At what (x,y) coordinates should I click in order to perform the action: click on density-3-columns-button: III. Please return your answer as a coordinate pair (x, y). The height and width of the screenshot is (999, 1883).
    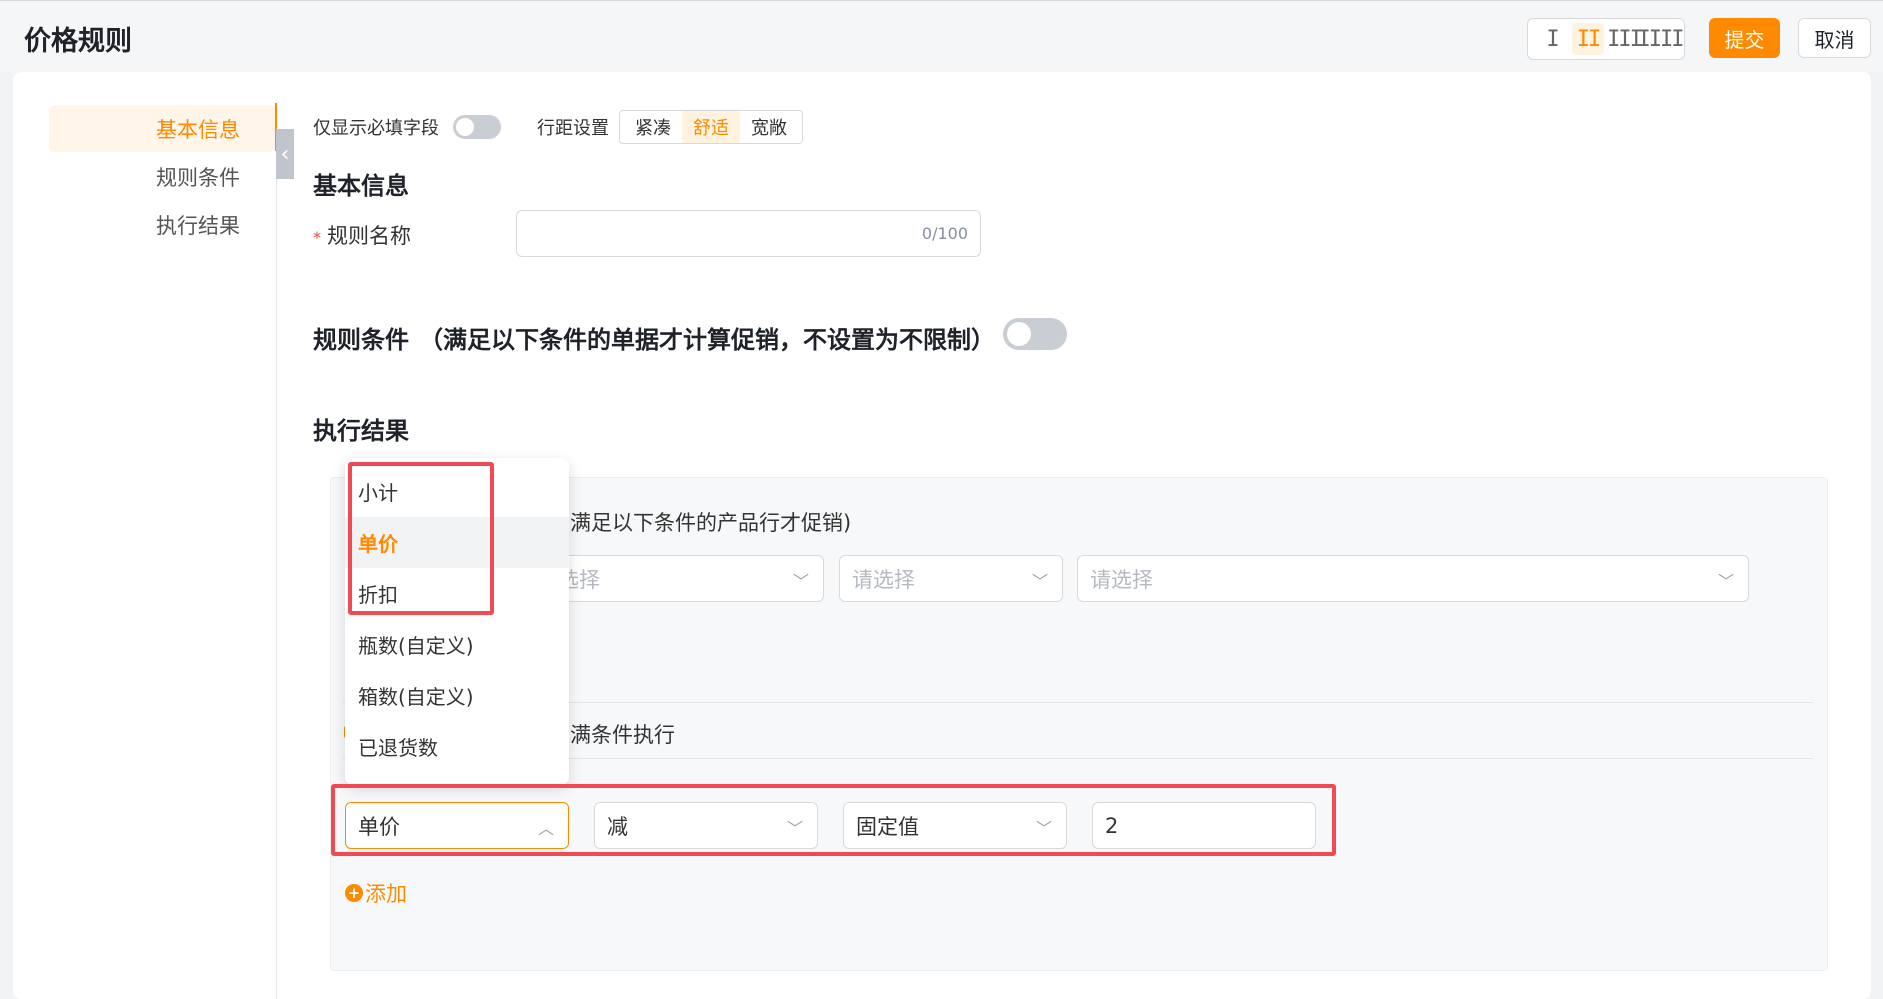
    Looking at the image, I should click on (1625, 39).